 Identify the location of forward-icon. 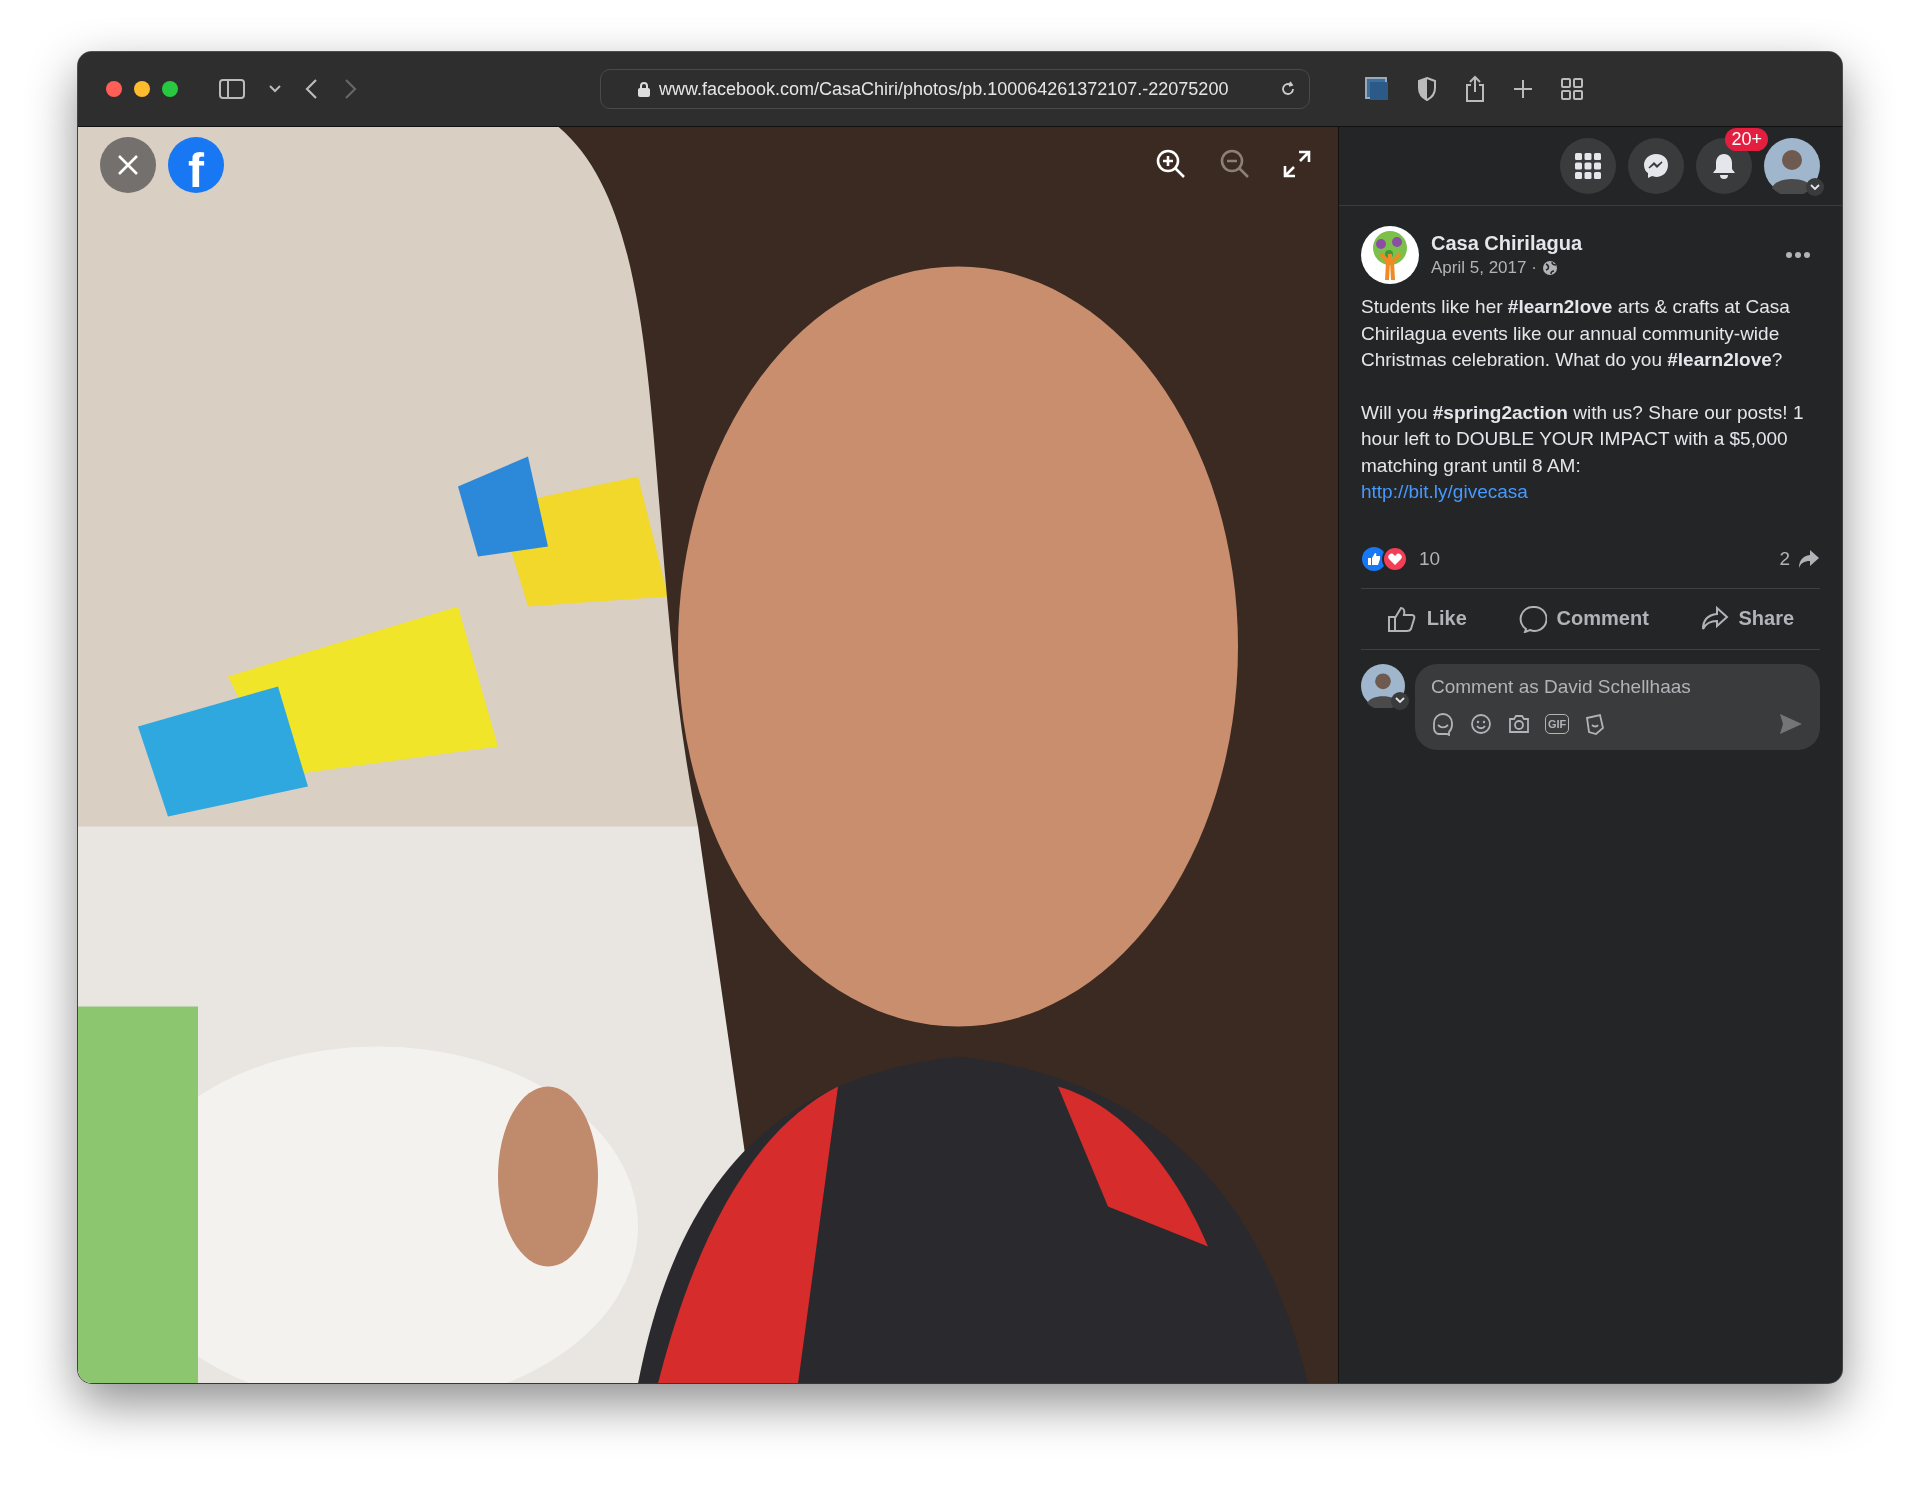
(350, 89).